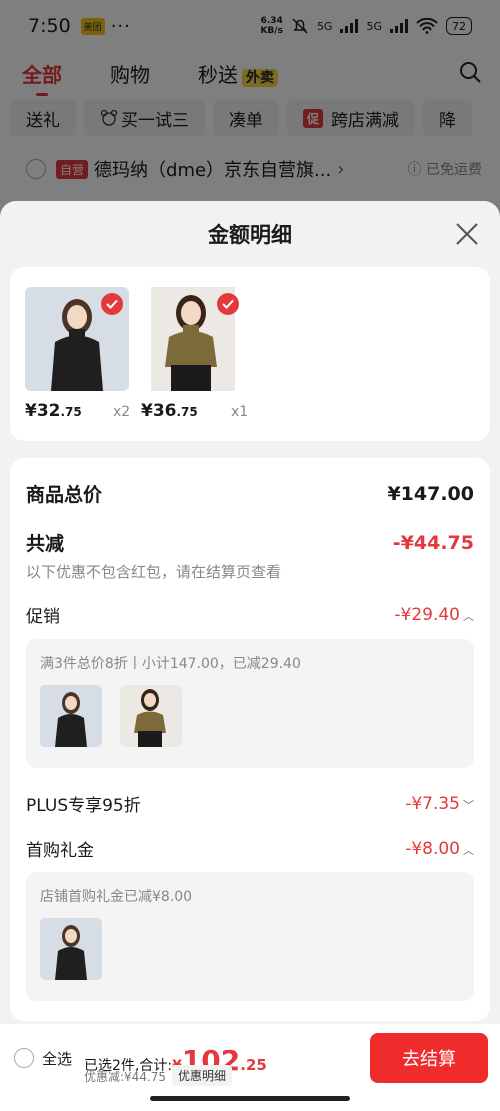 Image resolution: width=500 pixels, height=1111 pixels. What do you see at coordinates (159, 411) in the screenshot?
I see `item-price-int: ¥36` at bounding box center [159, 411].